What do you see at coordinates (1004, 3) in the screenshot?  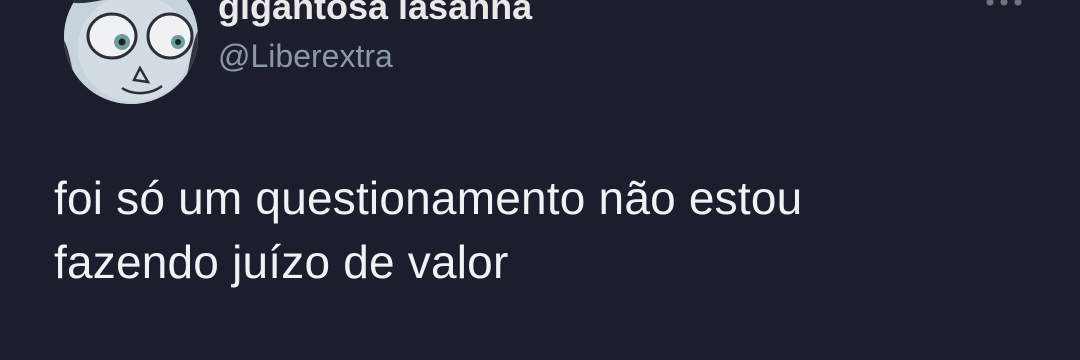 I see `more-horizontal-icon` at bounding box center [1004, 3].